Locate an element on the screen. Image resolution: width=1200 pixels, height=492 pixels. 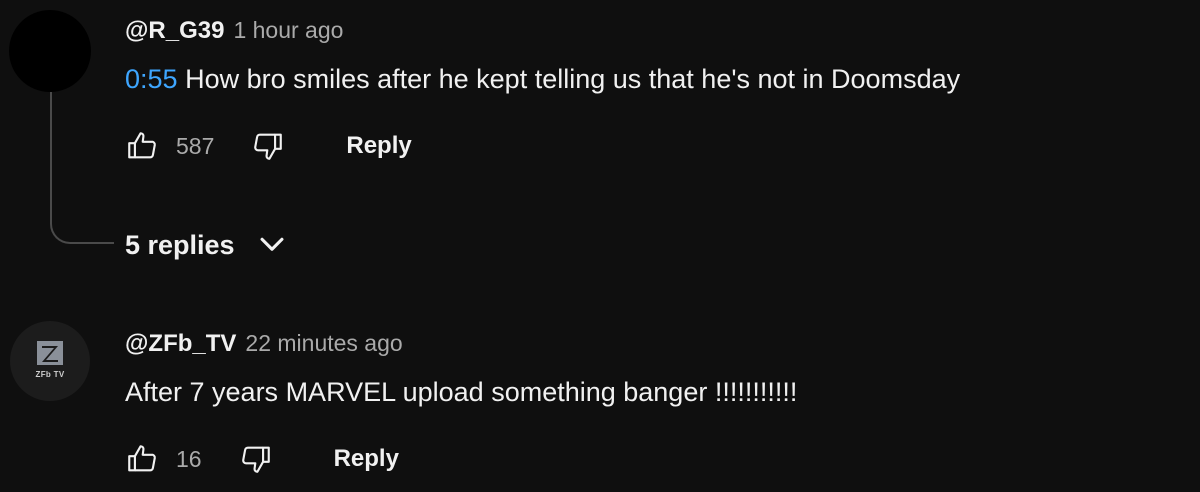
like-count: 16 is located at coordinates (189, 458).